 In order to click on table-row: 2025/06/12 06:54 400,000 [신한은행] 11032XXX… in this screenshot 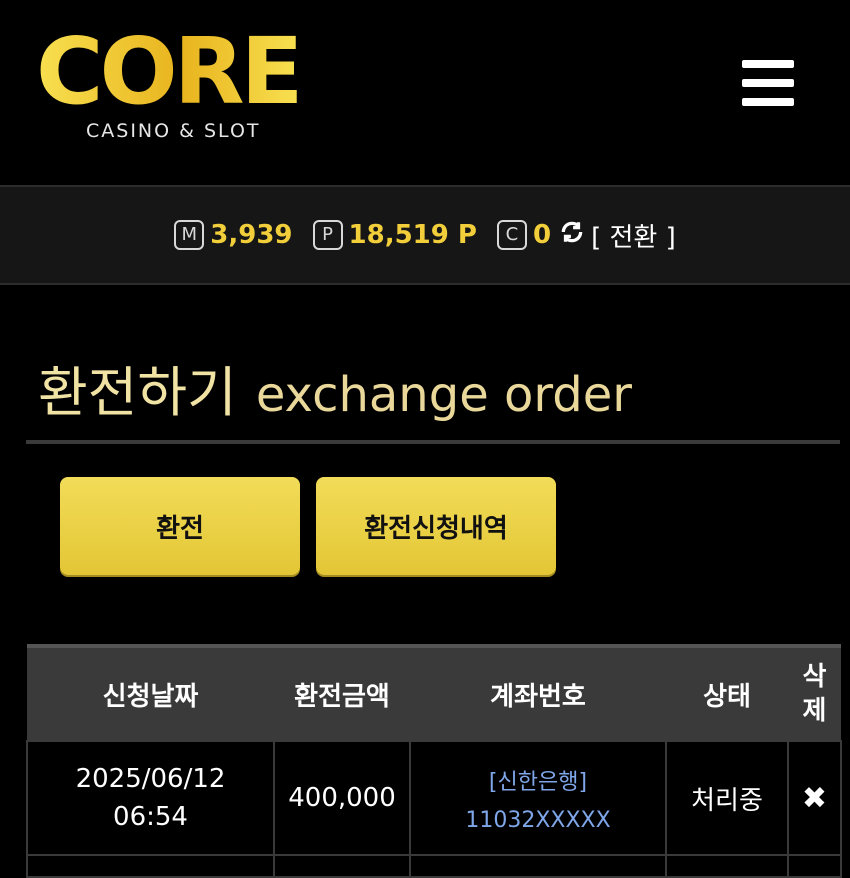, I will do `click(434, 798)`.